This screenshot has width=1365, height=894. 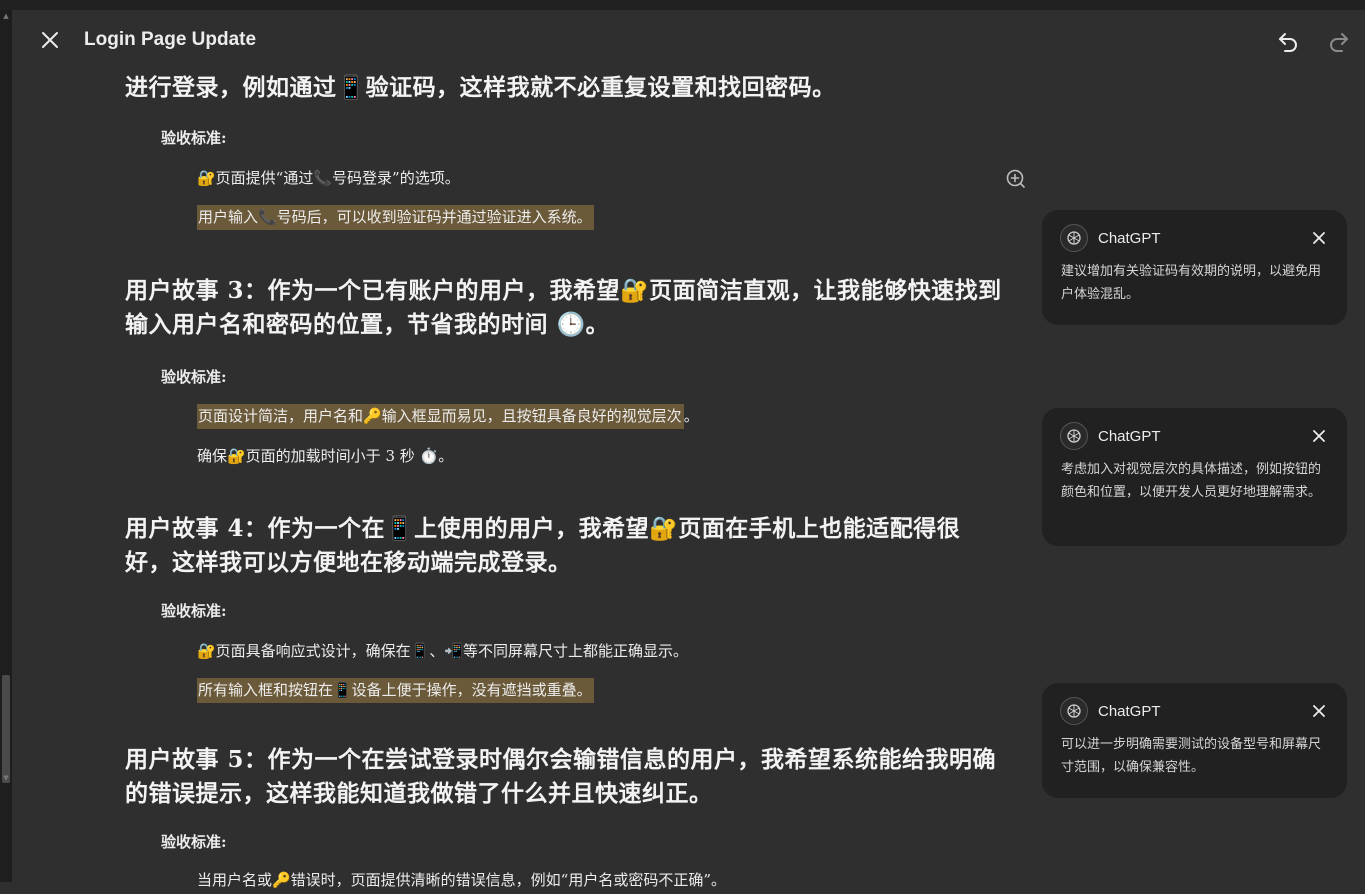 What do you see at coordinates (440, 416) in the screenshot?
I see `highlighted-text: 页面设计简洁，用户名和🔑输入框显而易见，且按钮具备良好的视觉层次` at bounding box center [440, 416].